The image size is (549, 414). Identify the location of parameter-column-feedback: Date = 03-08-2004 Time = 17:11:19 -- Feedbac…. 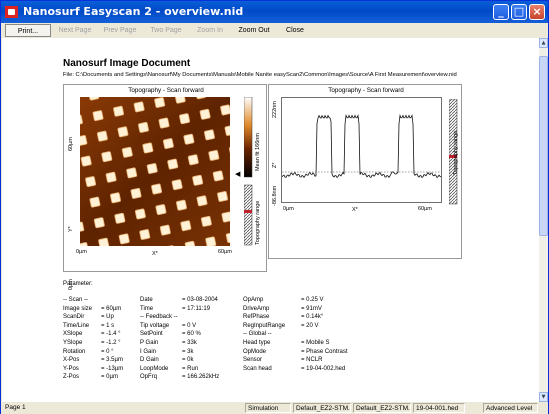
(185, 339).